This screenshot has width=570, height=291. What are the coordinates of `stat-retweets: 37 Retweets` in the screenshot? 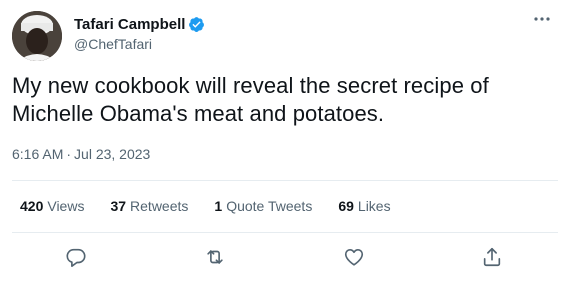 It's located at (149, 206).